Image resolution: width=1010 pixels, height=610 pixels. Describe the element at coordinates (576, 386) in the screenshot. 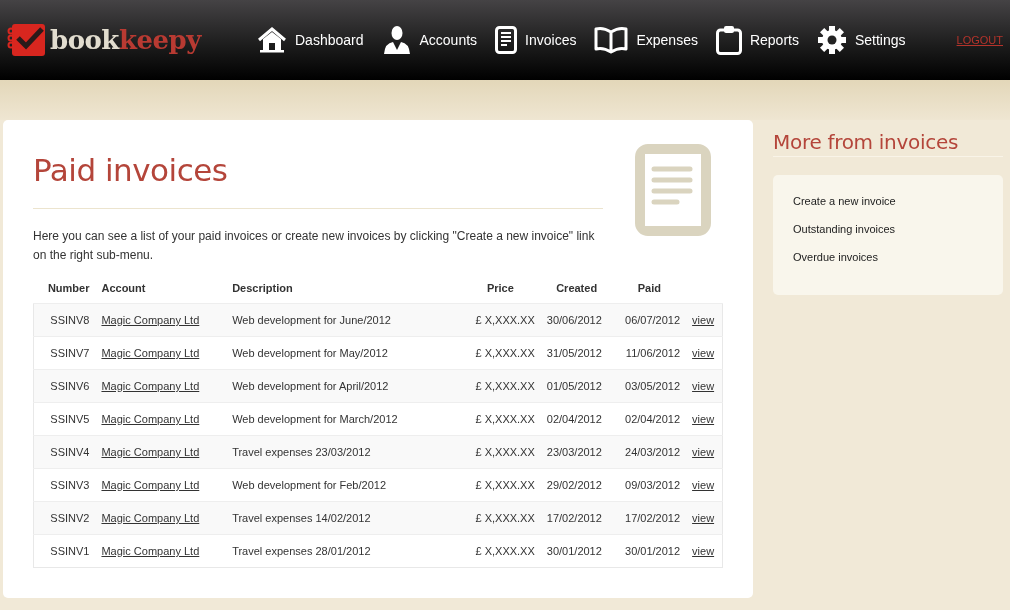

I see `table-cell: 01/05/2012` at that location.